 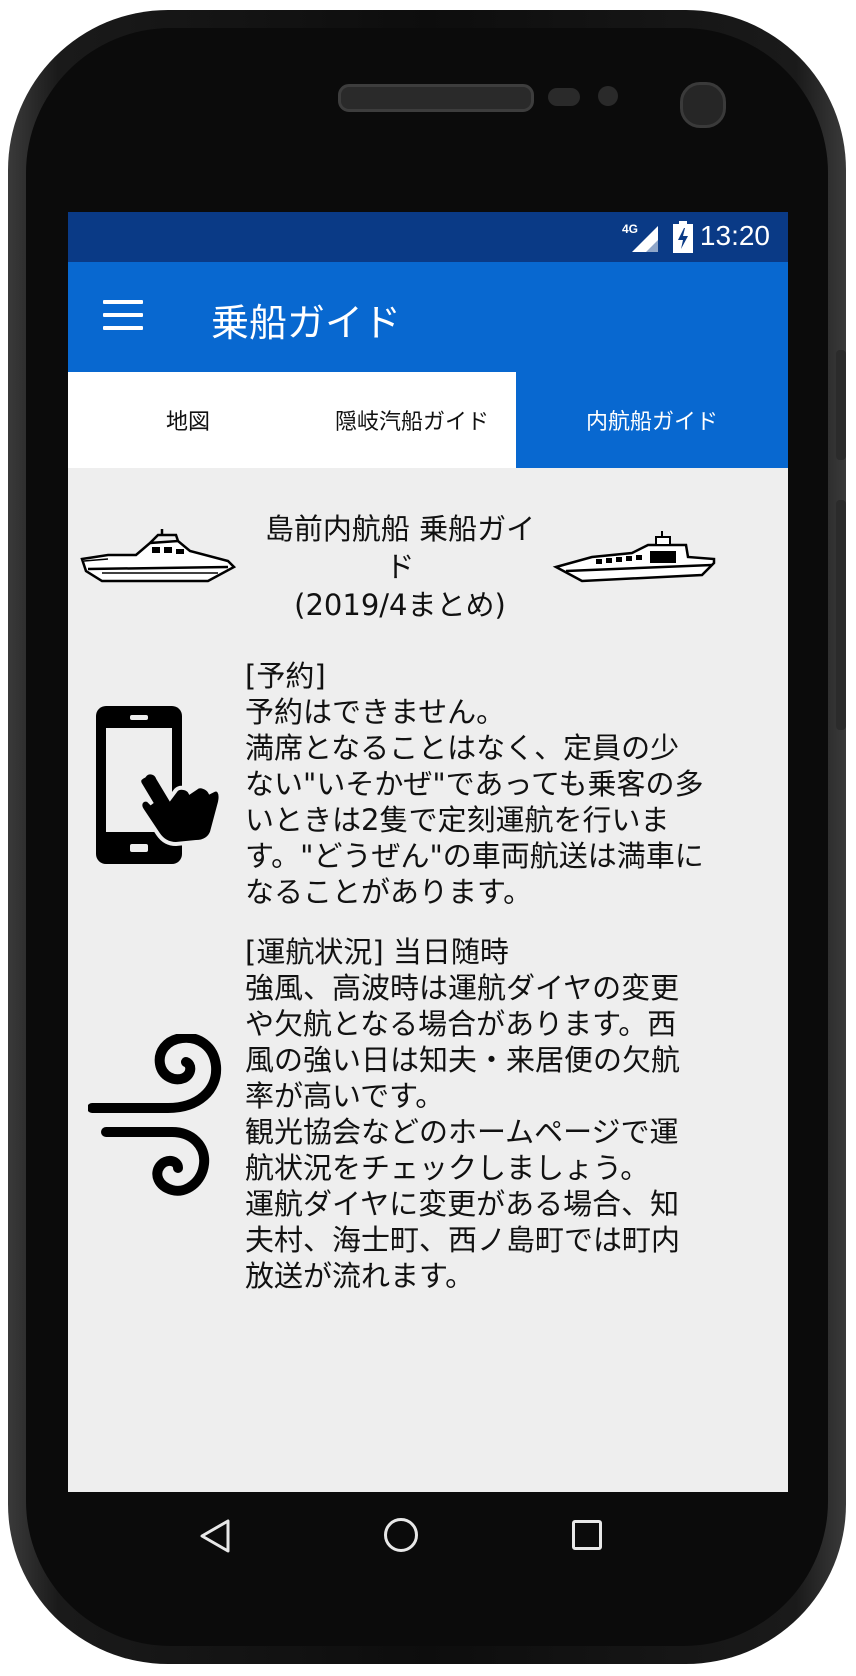 I want to click on text-line: いときは2隻で定刻運航を行いま, so click(x=457, y=820).